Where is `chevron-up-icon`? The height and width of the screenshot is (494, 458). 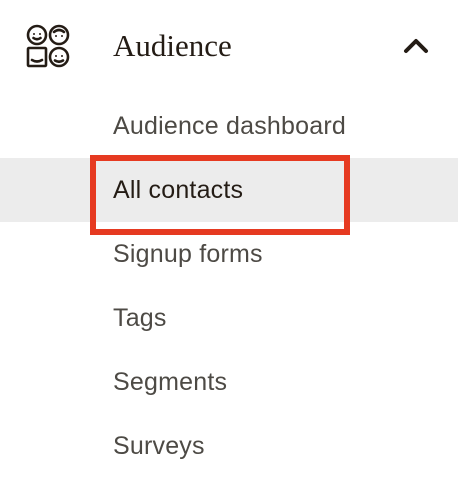 chevron-up-icon is located at coordinates (416, 46).